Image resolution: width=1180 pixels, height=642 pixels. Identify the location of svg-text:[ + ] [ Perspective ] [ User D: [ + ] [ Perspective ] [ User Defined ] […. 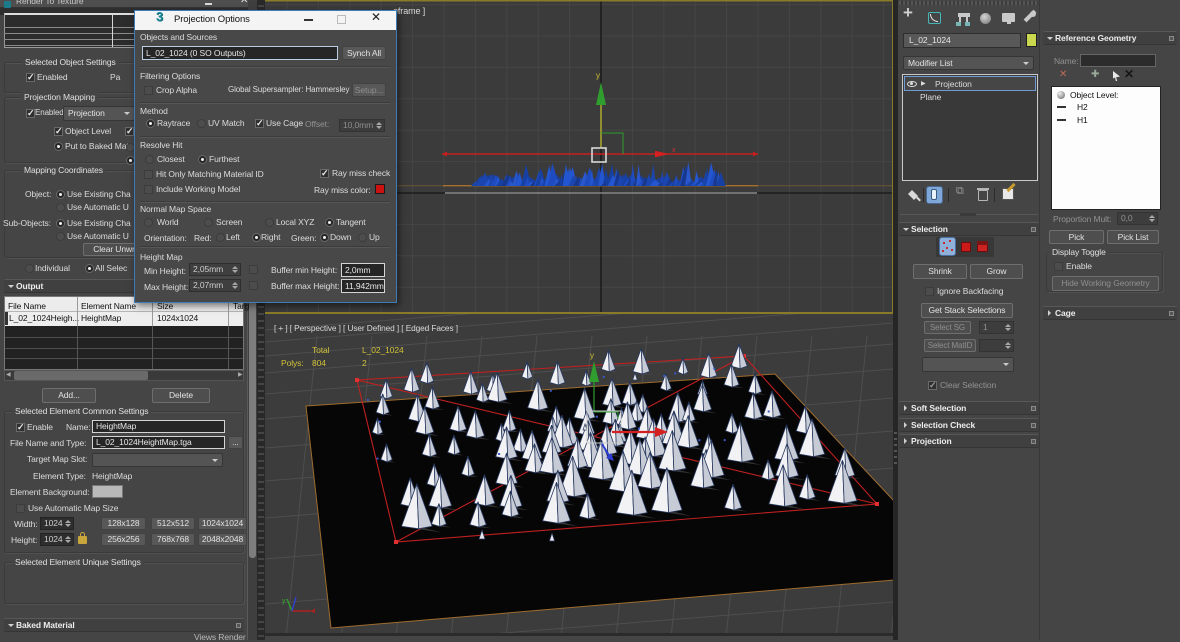
(366, 328).